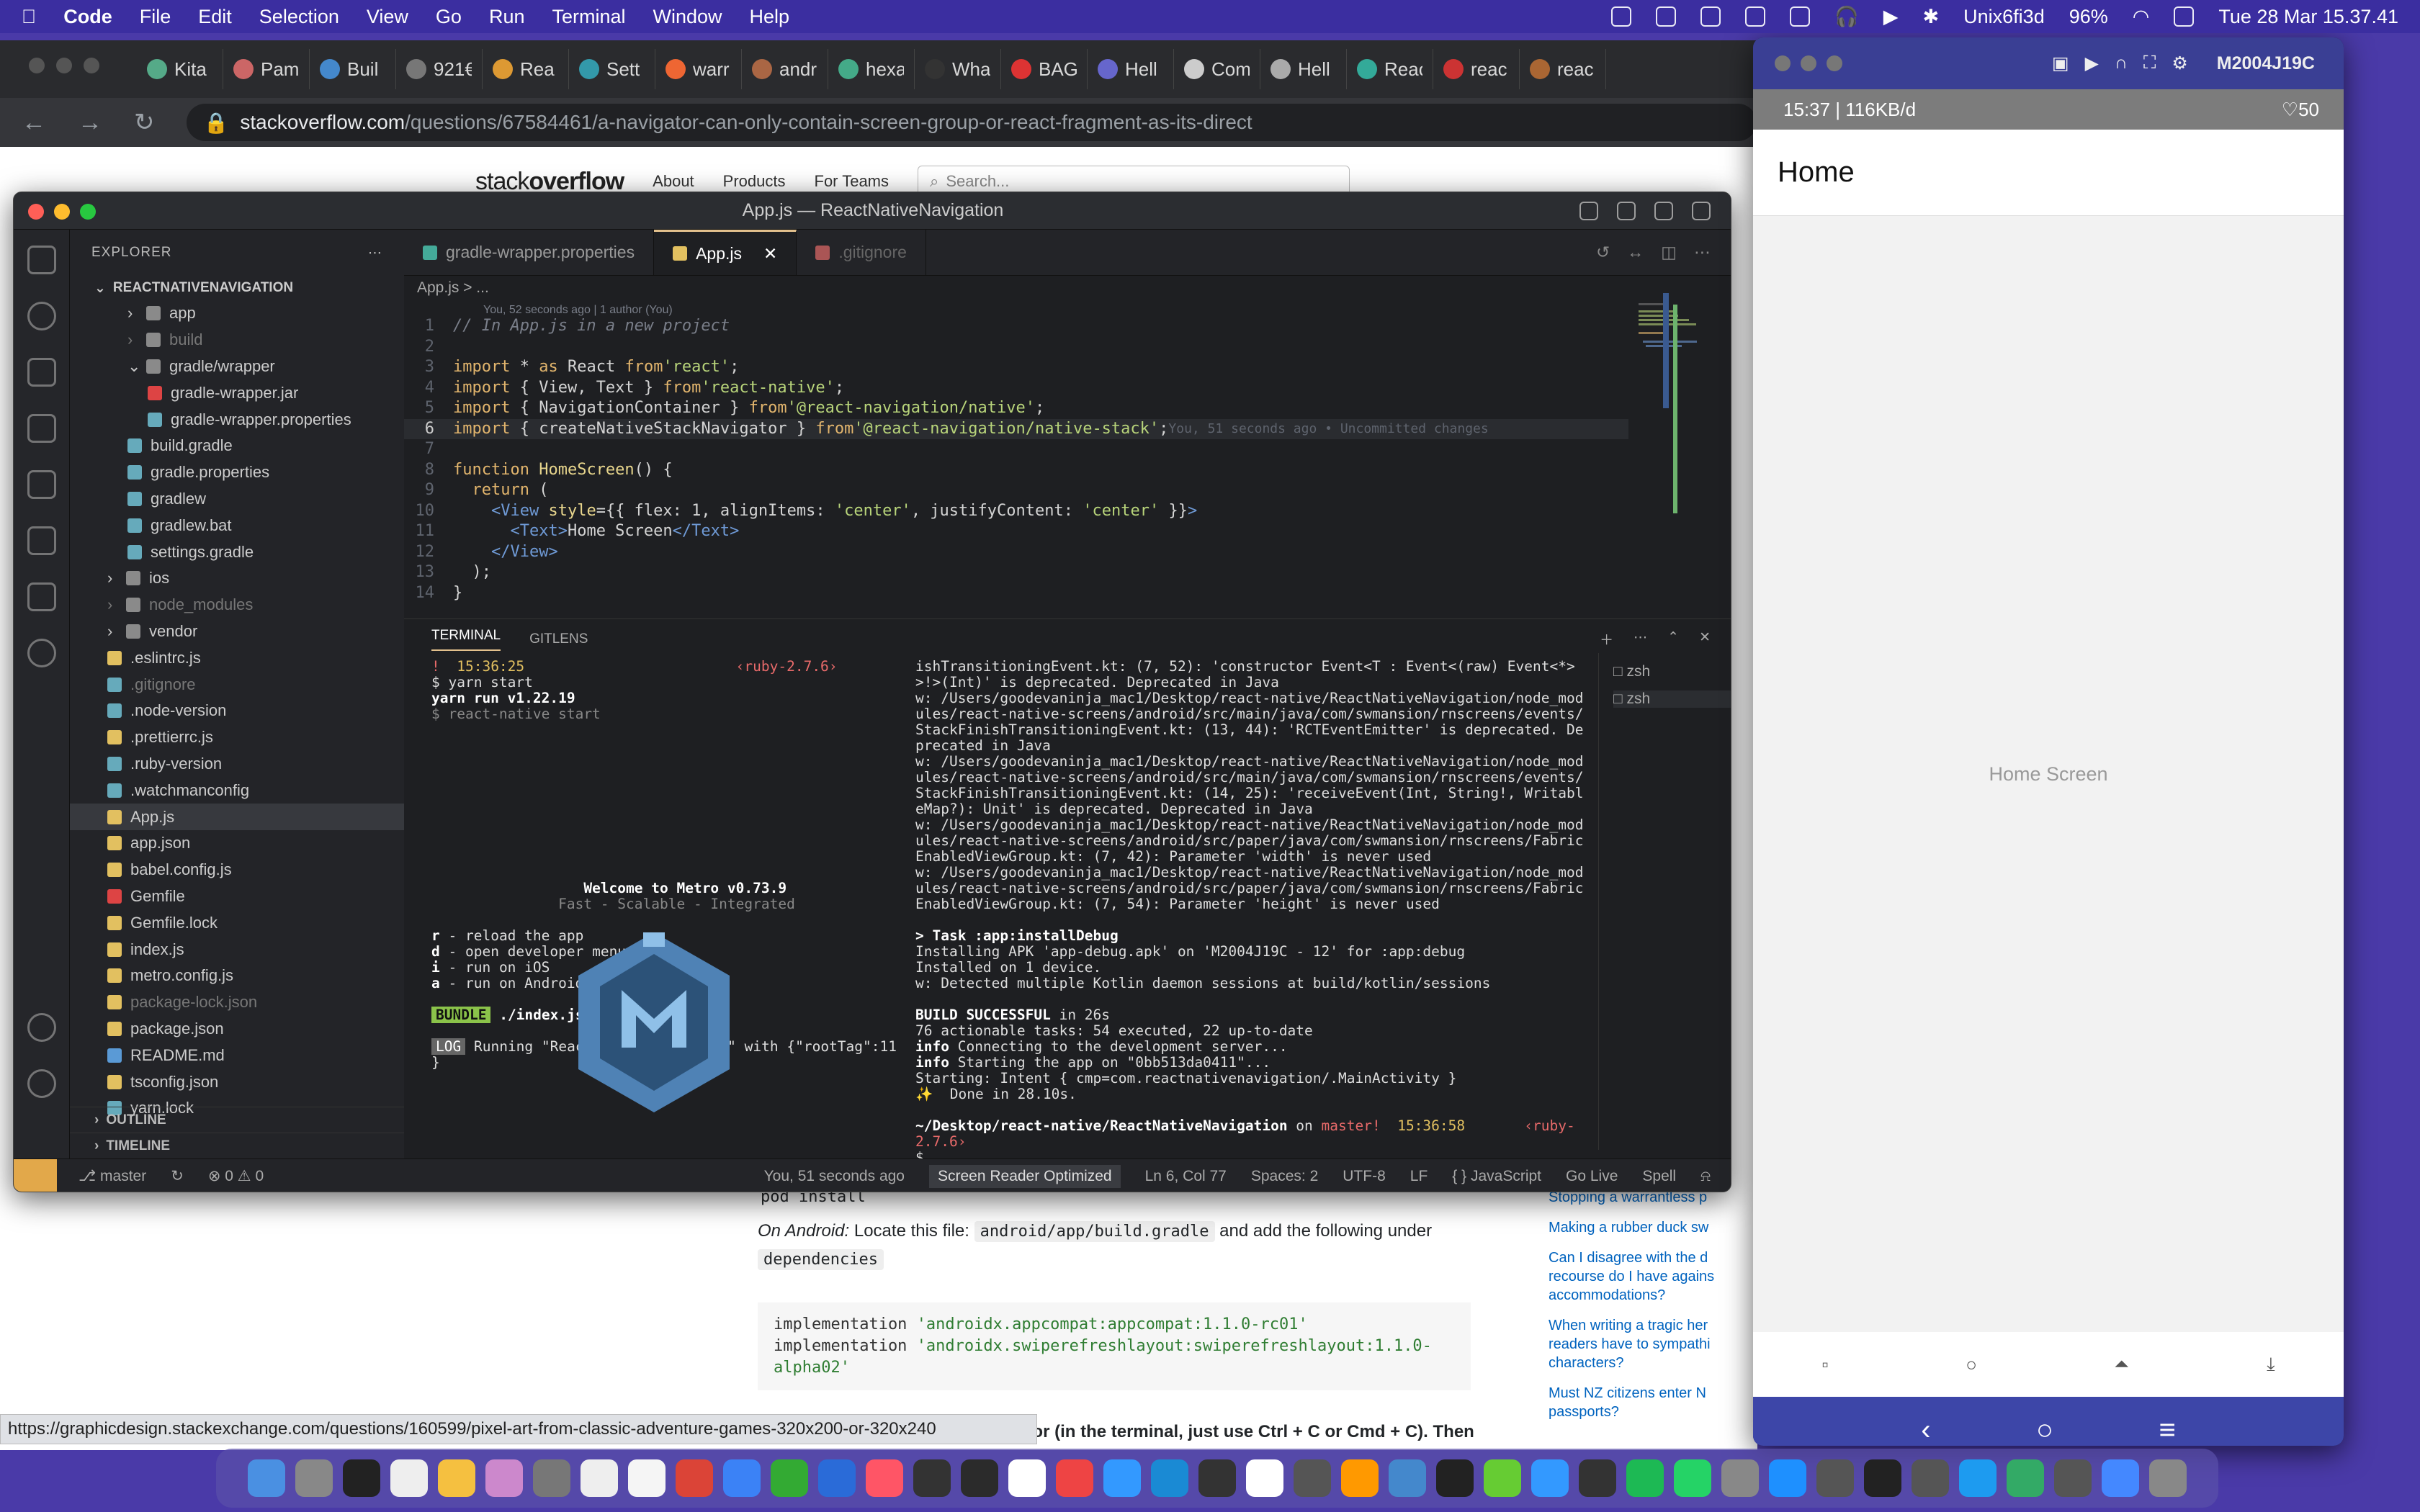 The width and height of the screenshot is (2420, 1512). I want to click on search-icon, so click(41, 316).